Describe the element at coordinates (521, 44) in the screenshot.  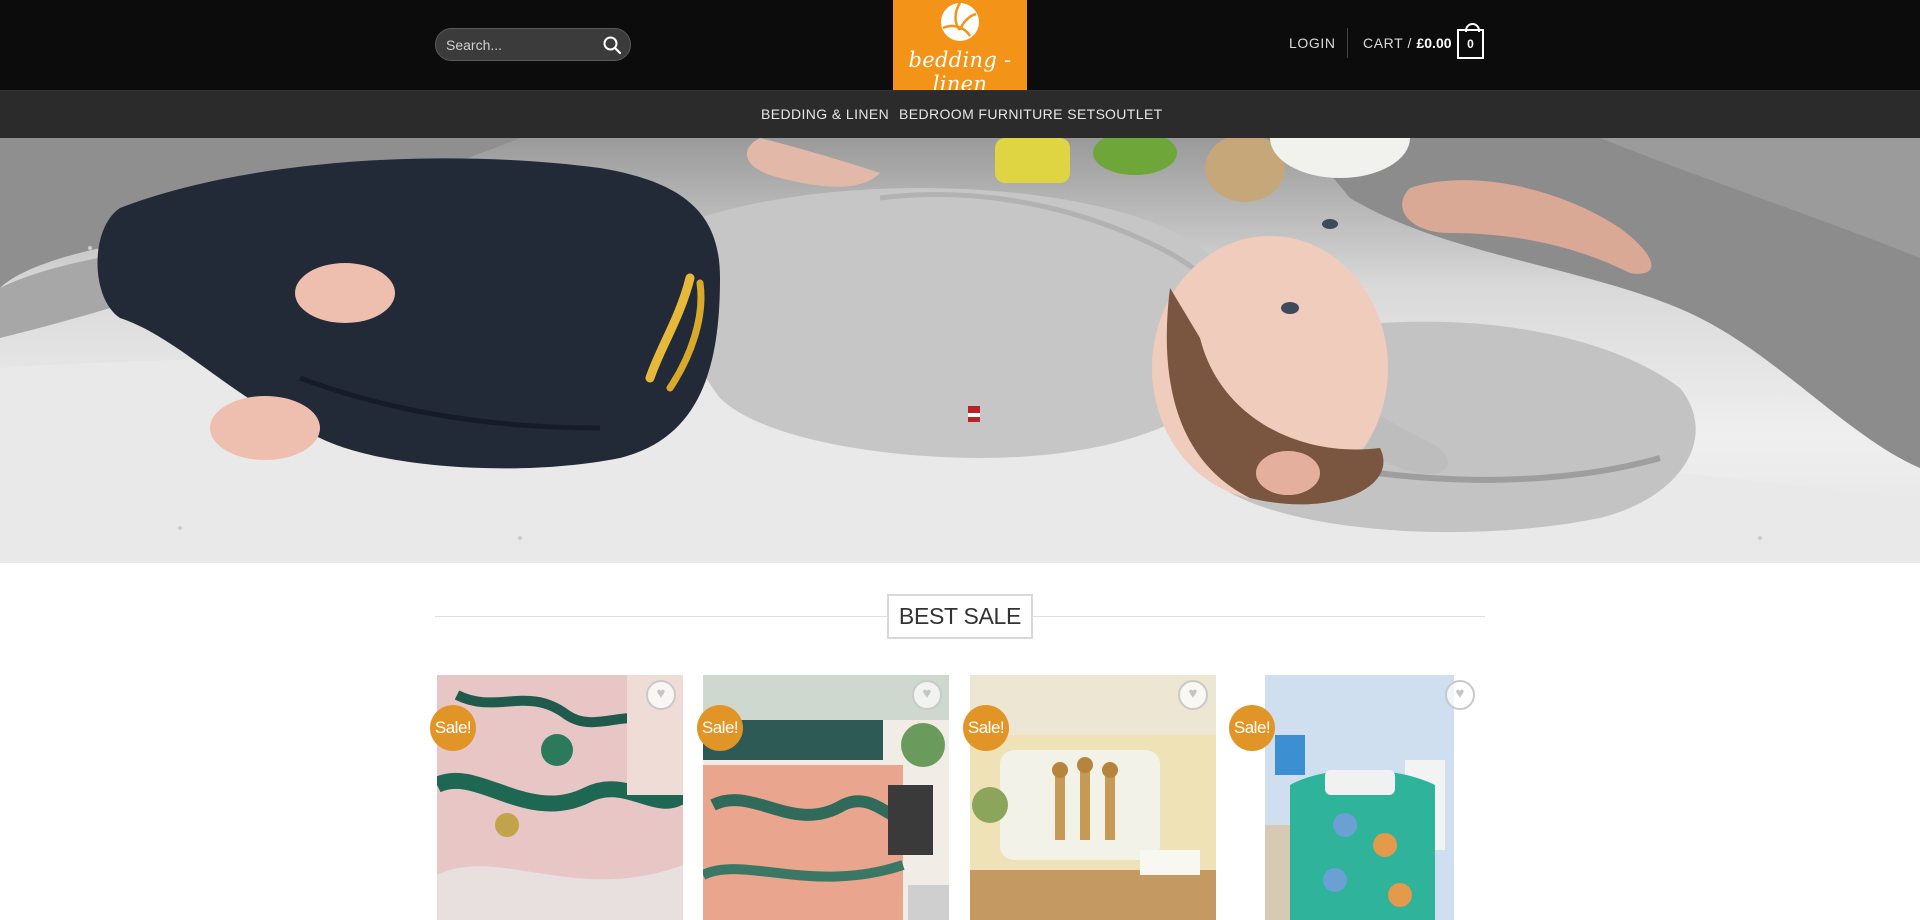
I see `search-input` at that location.